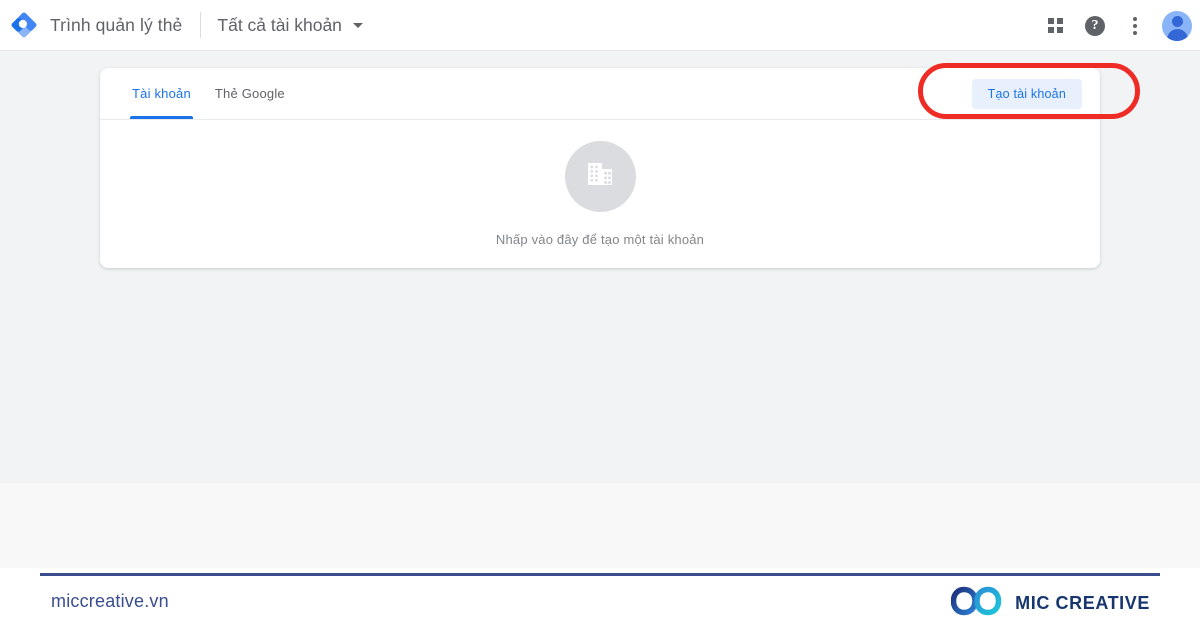  I want to click on more-options-button, so click(1135, 26).